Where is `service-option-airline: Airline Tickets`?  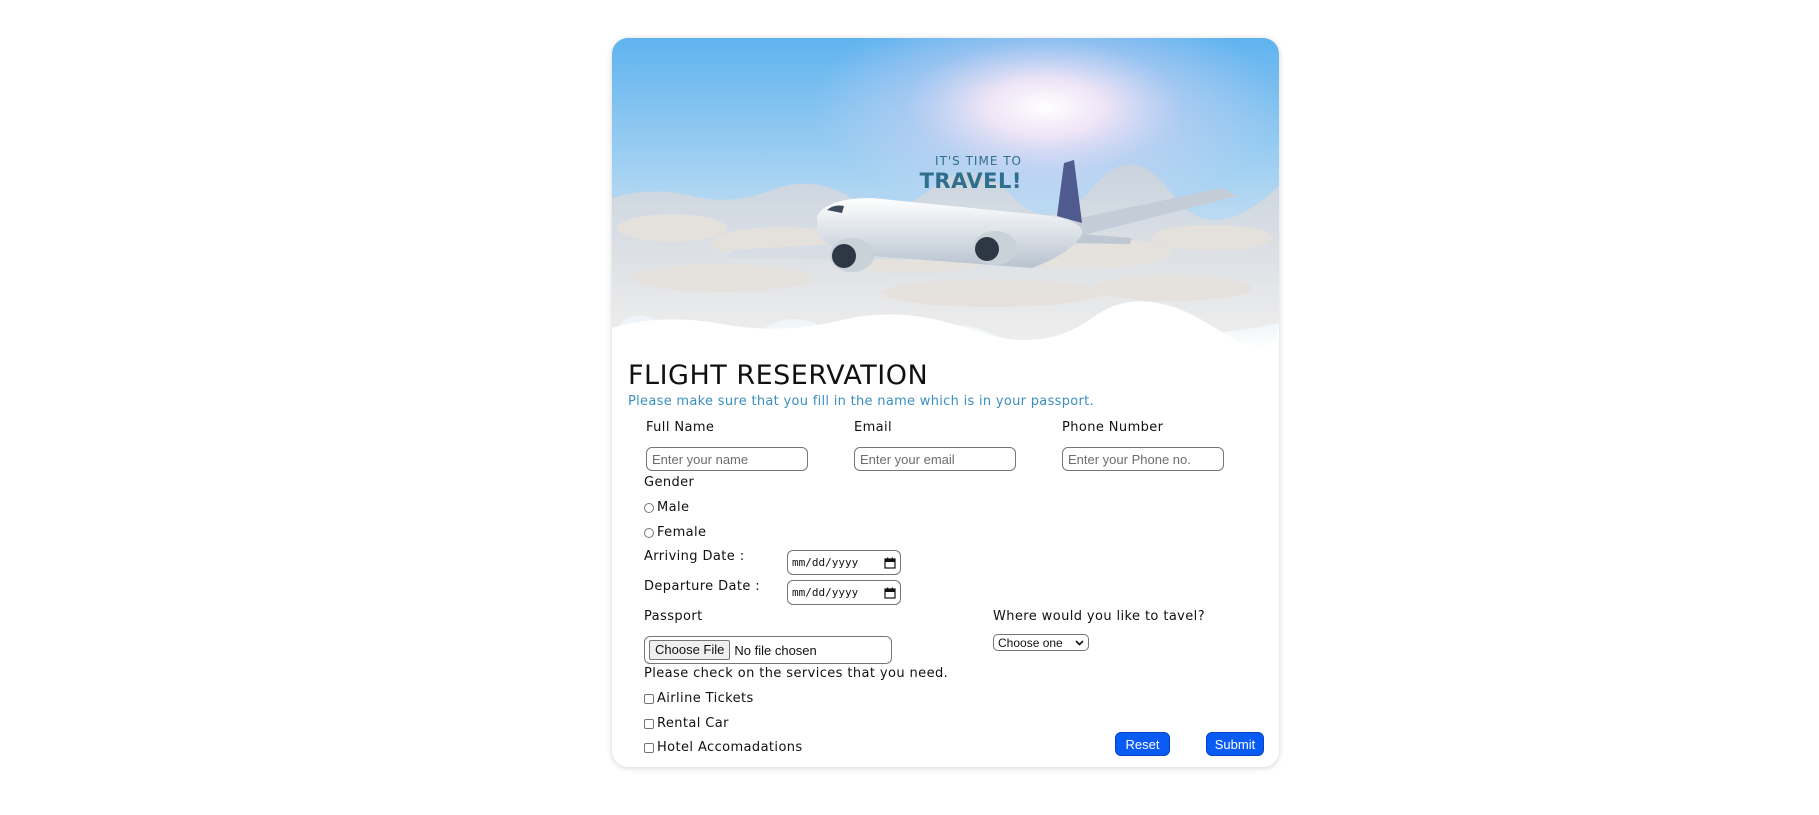 service-option-airline: Airline Tickets is located at coordinates (699, 698).